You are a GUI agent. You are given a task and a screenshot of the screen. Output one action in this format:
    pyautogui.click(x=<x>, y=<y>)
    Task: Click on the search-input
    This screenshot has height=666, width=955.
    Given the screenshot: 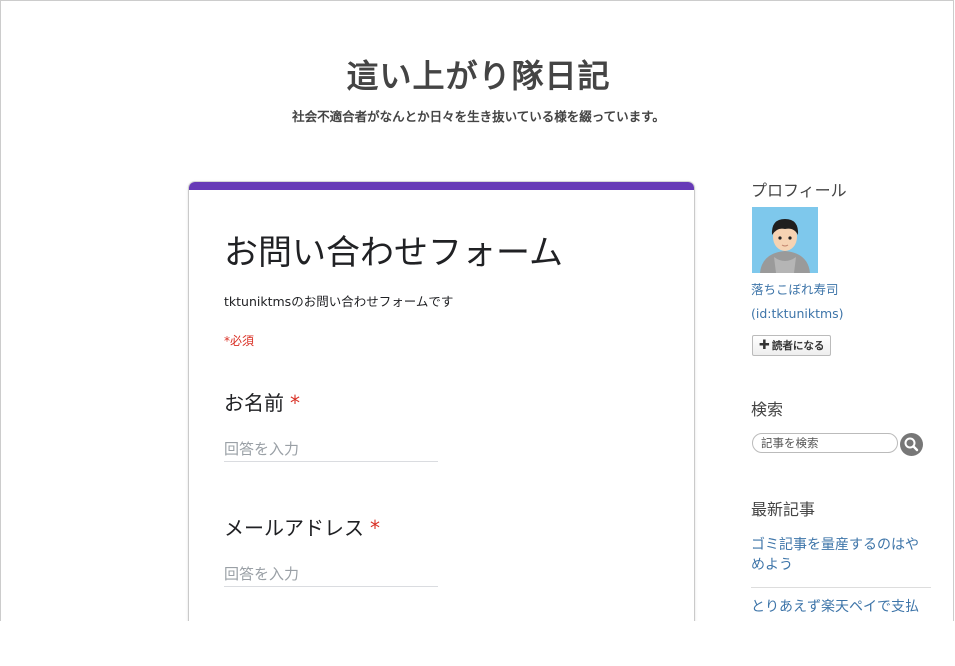 What is the action you would take?
    pyautogui.click(x=825, y=443)
    